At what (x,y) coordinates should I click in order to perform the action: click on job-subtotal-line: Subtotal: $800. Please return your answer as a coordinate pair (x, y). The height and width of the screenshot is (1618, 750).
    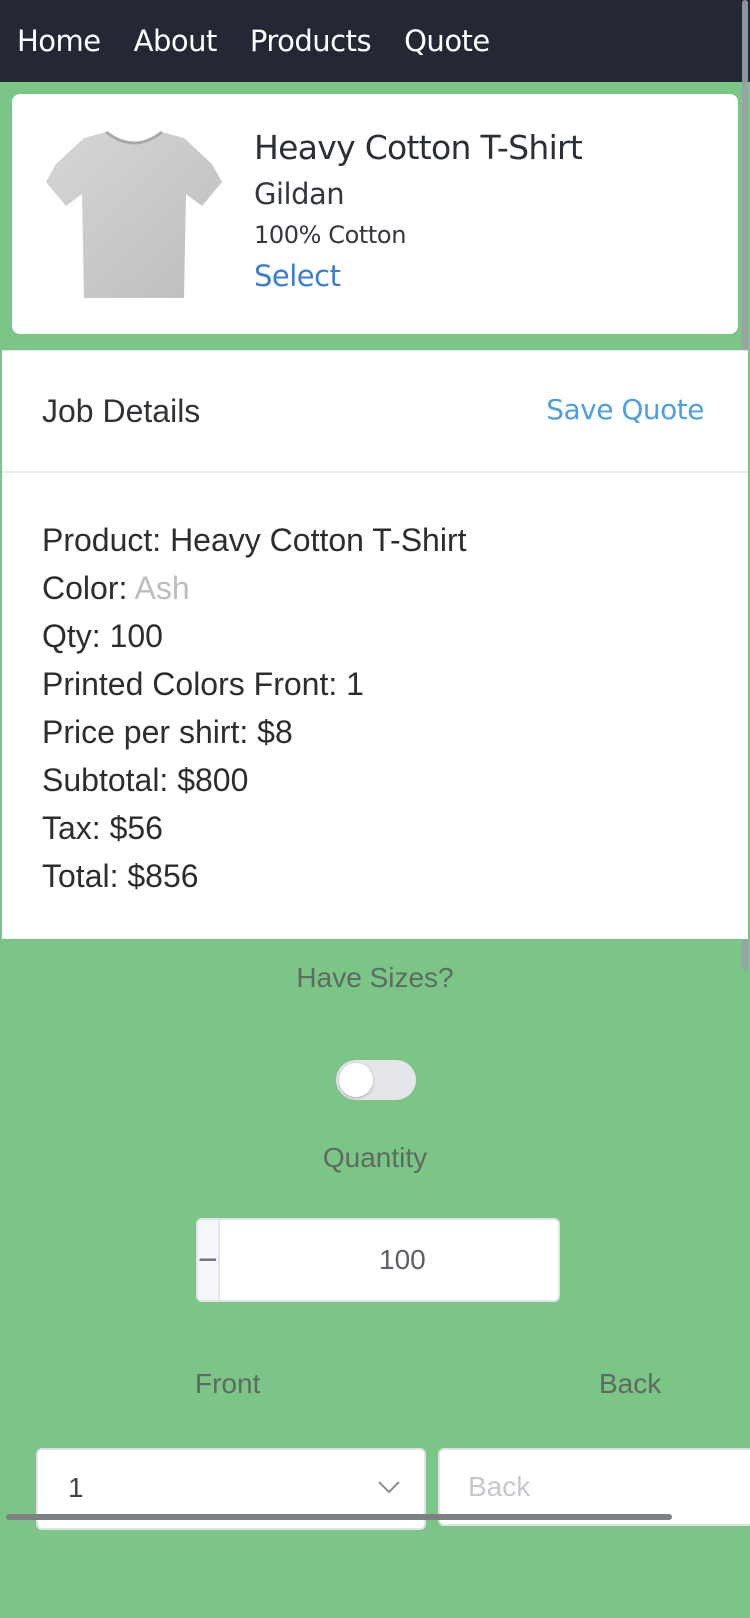
    Looking at the image, I should click on (145, 780).